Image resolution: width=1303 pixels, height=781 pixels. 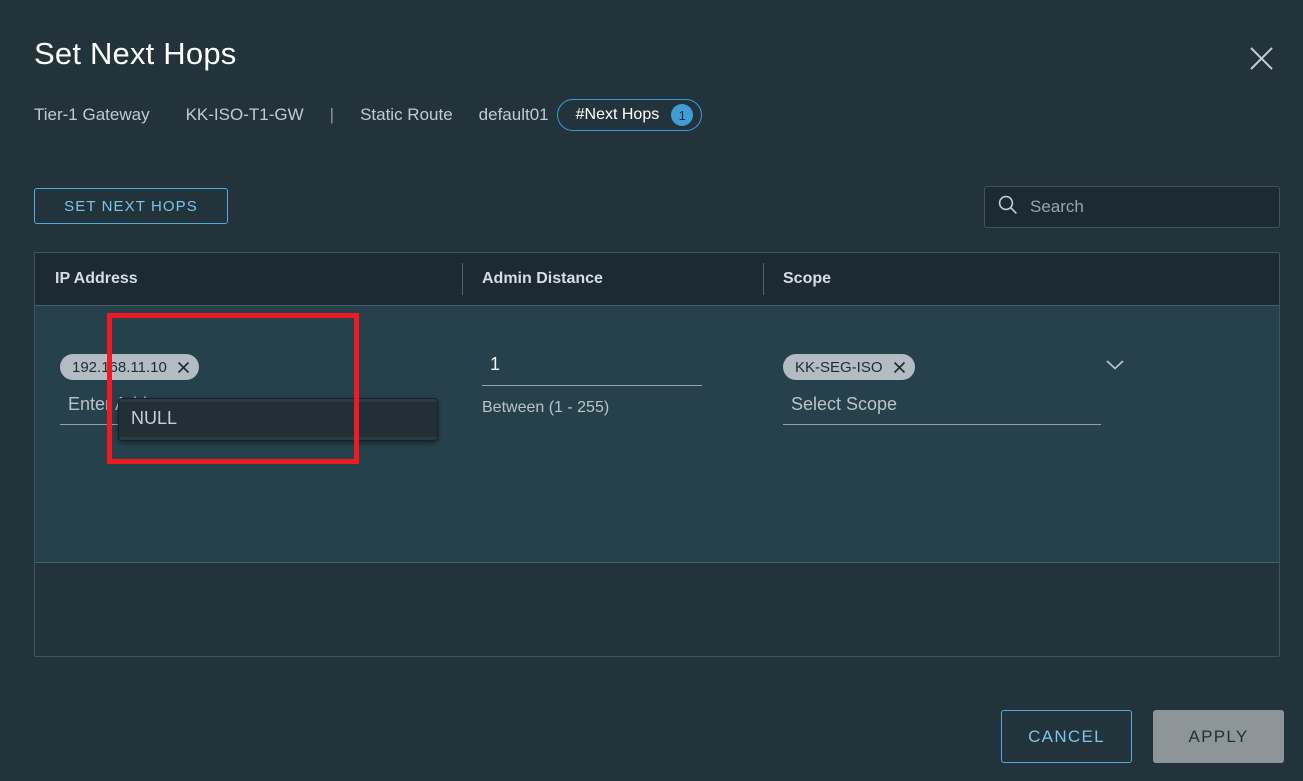 I want to click on page-title: Set Next Hops, so click(x=135, y=53).